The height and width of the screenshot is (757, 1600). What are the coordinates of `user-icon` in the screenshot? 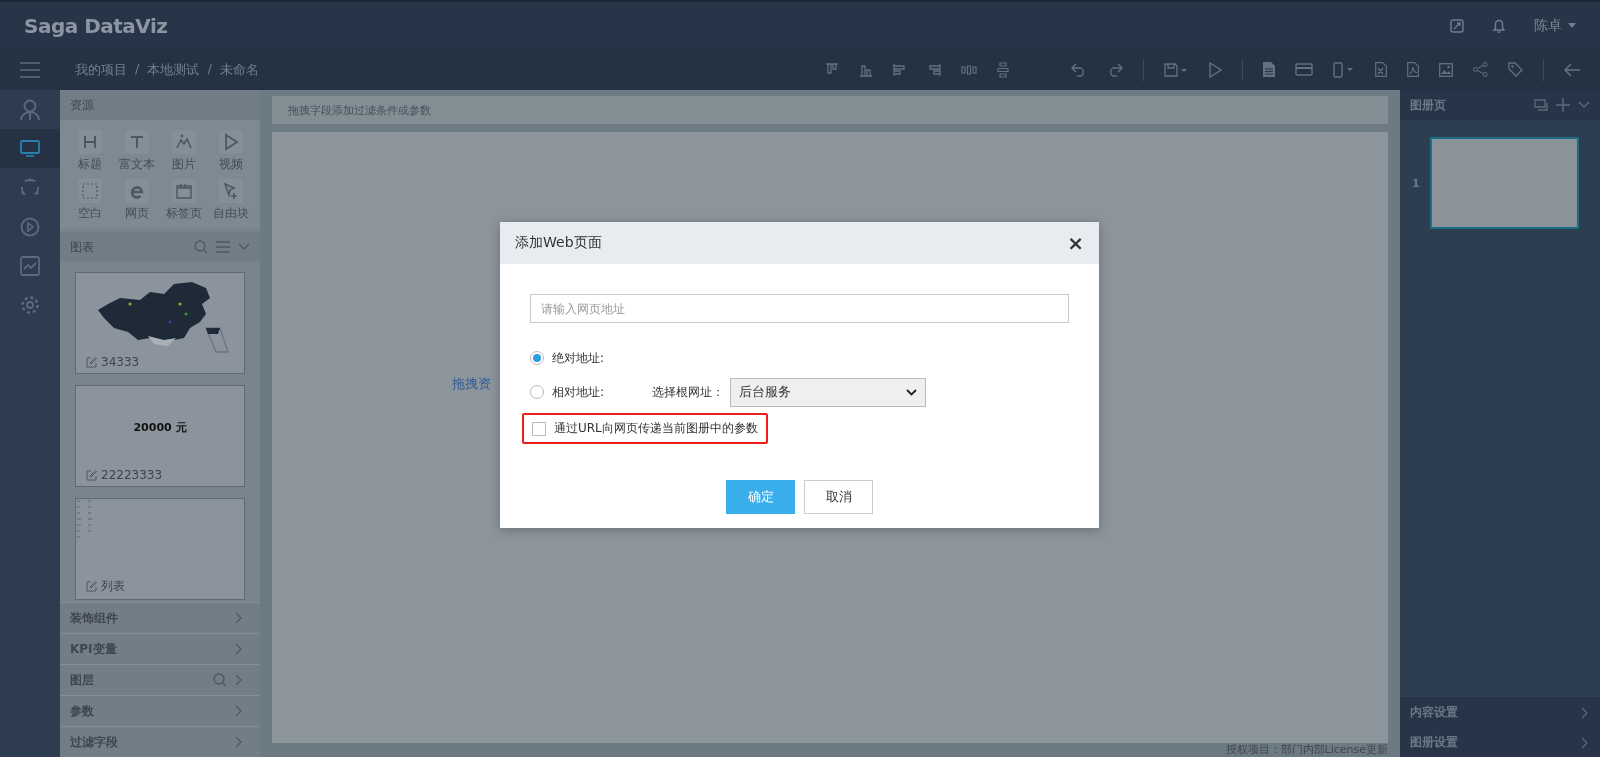 It's located at (30, 109).